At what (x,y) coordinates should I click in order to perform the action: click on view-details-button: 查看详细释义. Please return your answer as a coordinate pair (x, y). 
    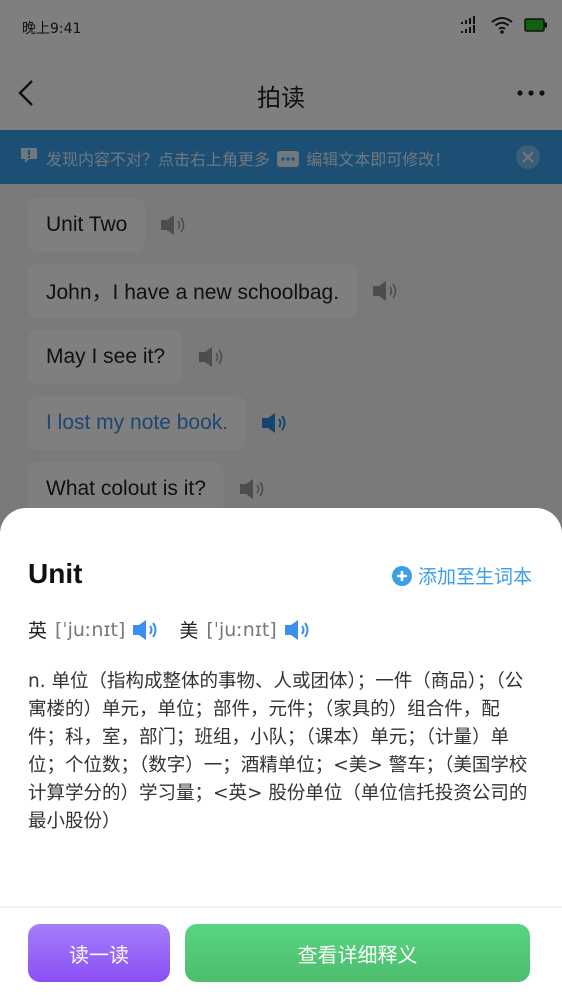
    Looking at the image, I should click on (357, 953).